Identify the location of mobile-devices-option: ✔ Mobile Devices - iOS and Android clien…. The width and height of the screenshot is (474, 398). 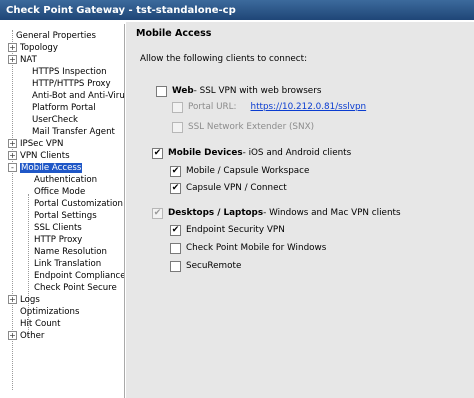
(251, 153).